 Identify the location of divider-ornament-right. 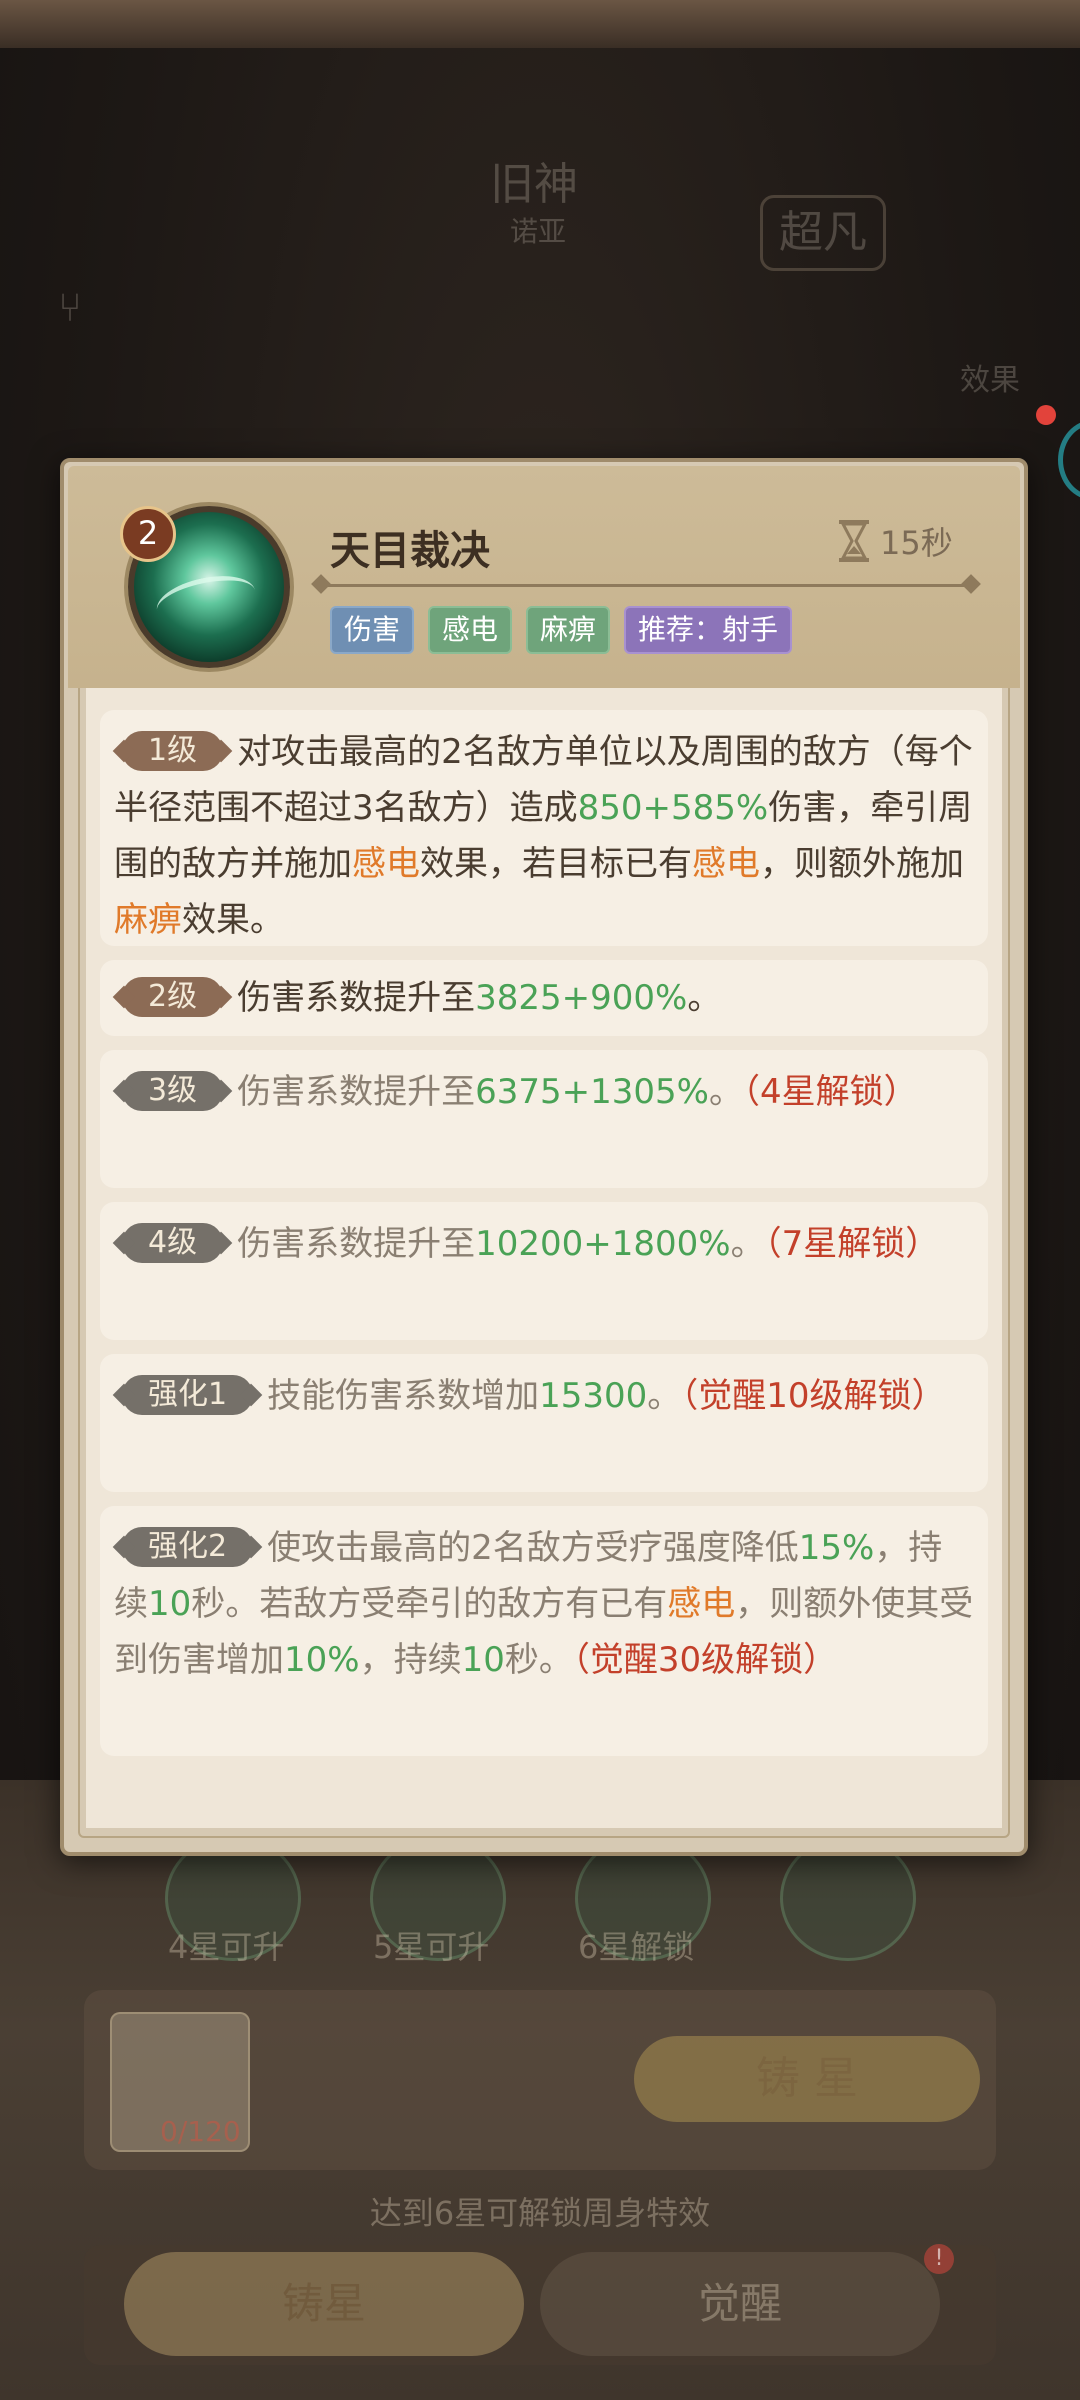
(971, 584).